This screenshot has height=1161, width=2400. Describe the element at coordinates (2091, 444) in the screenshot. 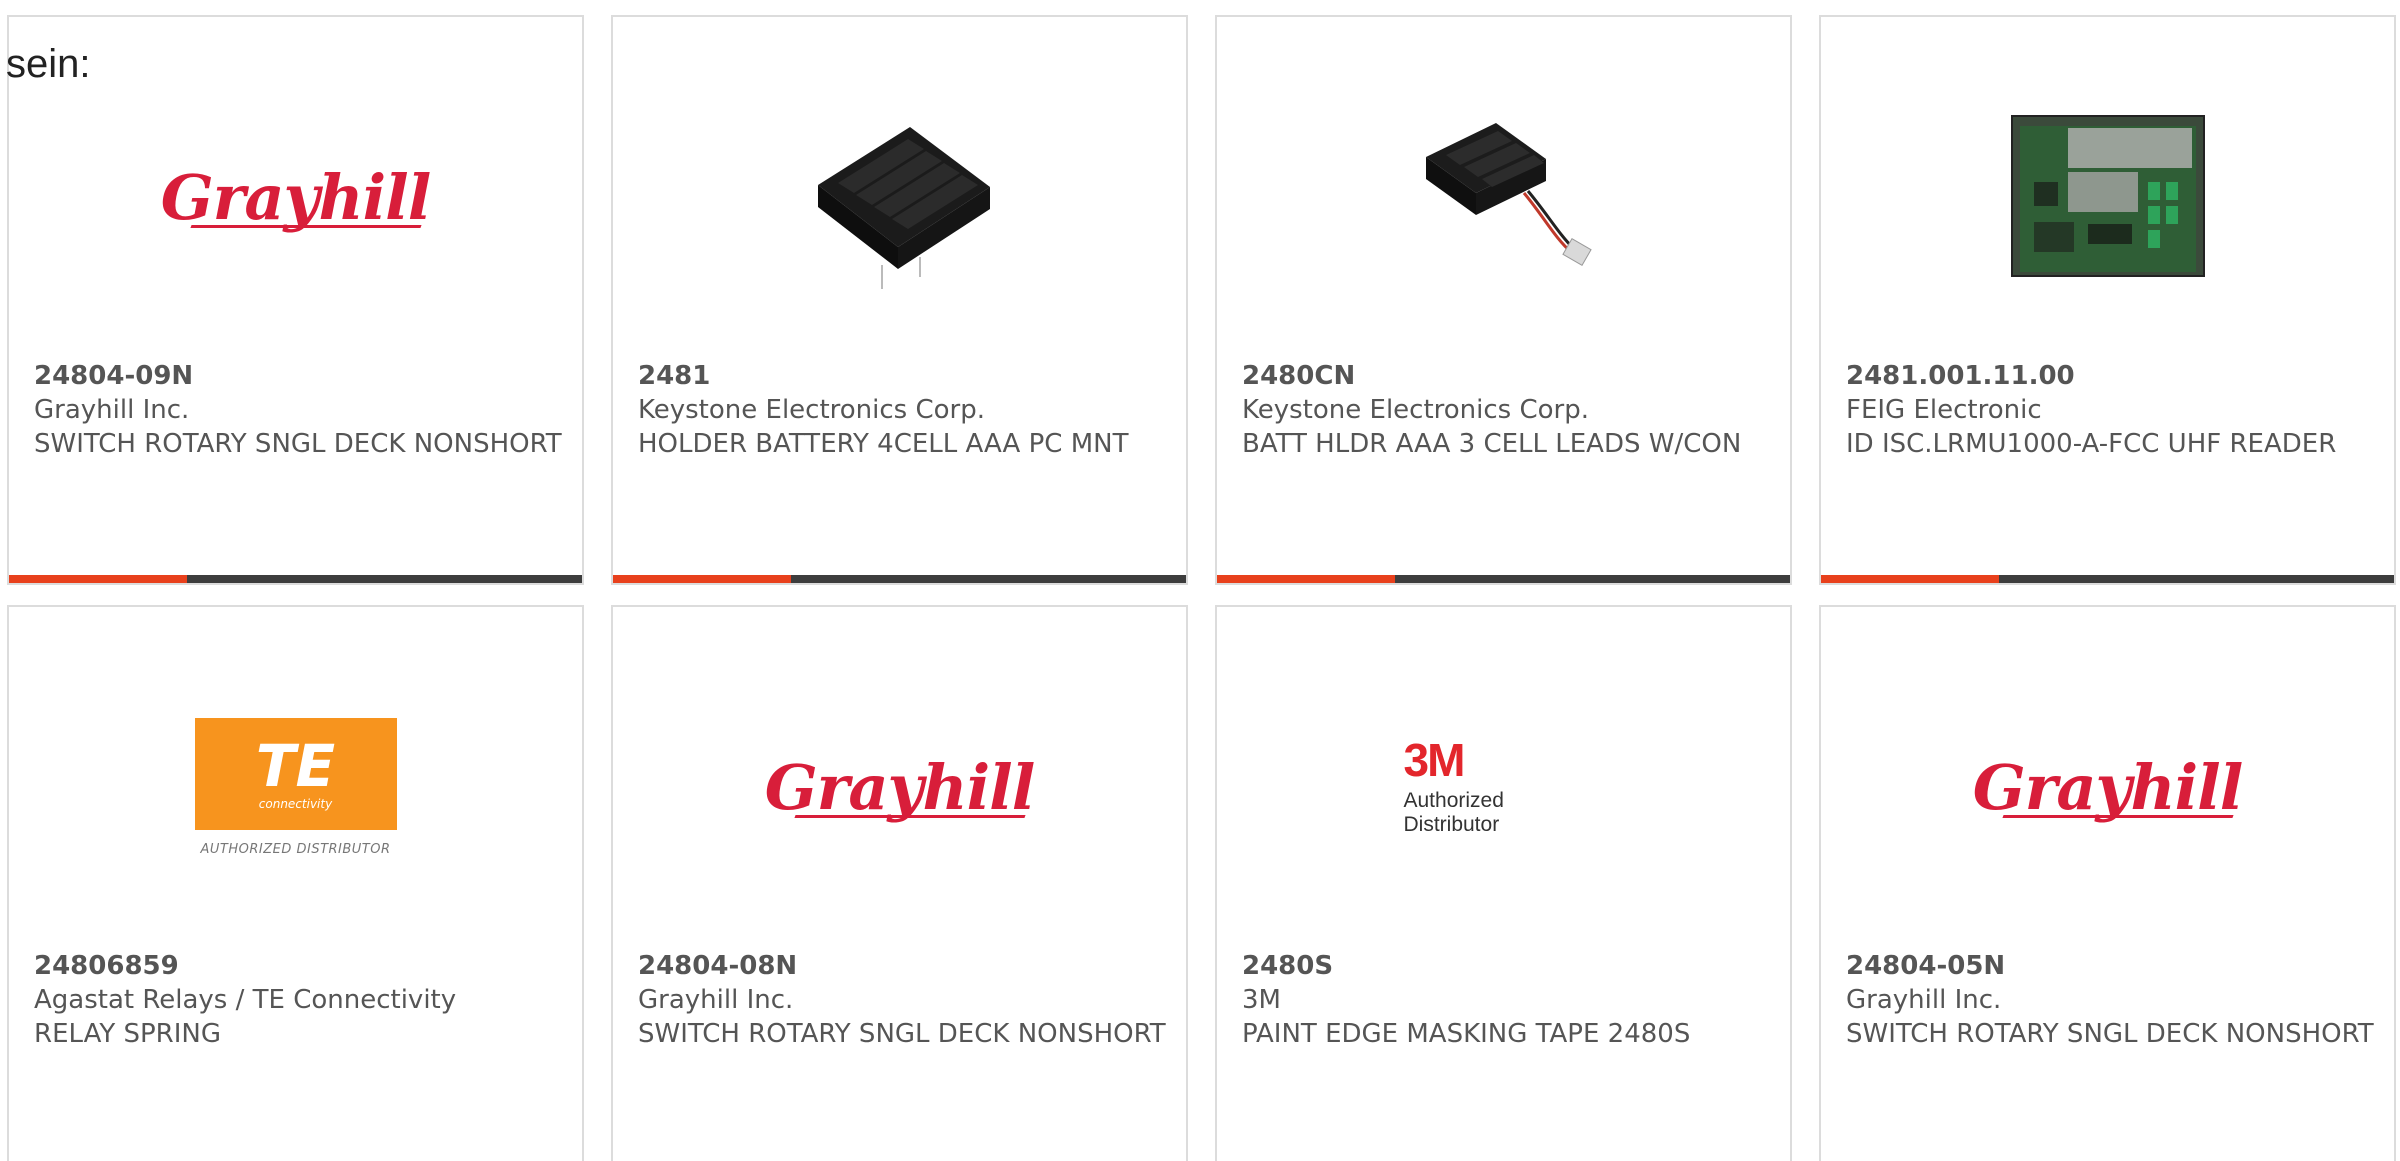

I see `description: ID ISC.LRMU1000-A-FCC UHF READER` at that location.